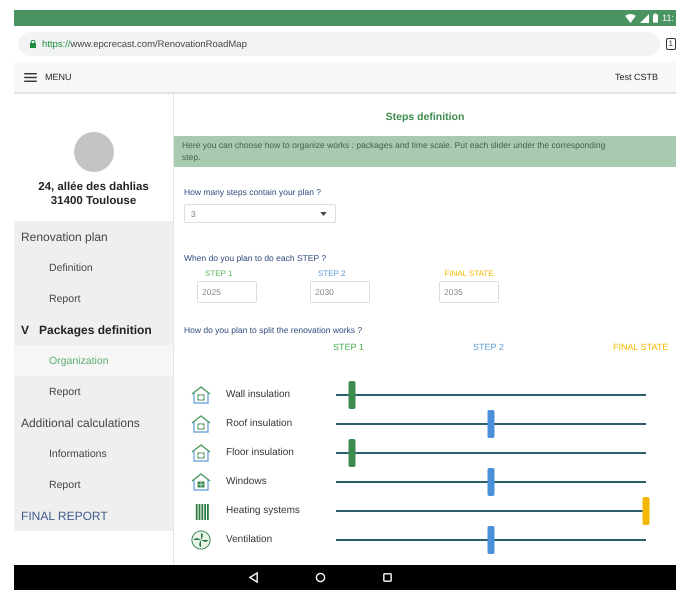  Describe the element at coordinates (668, 18) in the screenshot. I see `status-time: 11:` at that location.